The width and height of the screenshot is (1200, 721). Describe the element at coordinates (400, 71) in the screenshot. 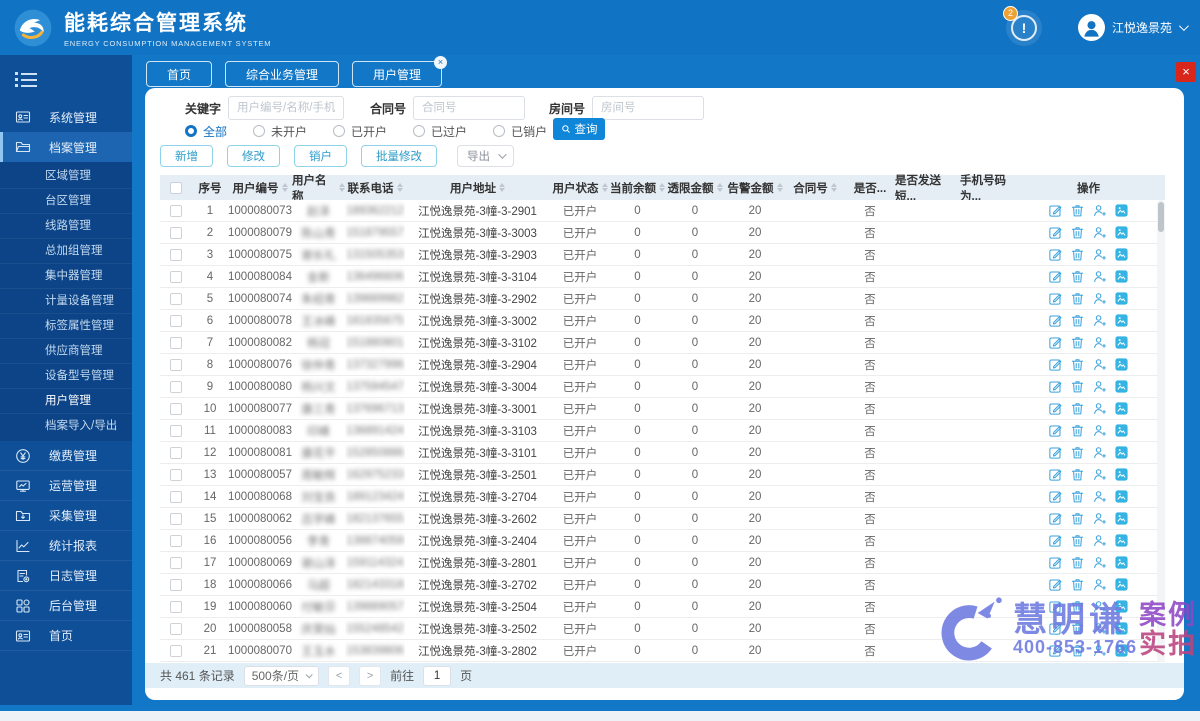

I see `tab-3: 用户管理 ×` at that location.